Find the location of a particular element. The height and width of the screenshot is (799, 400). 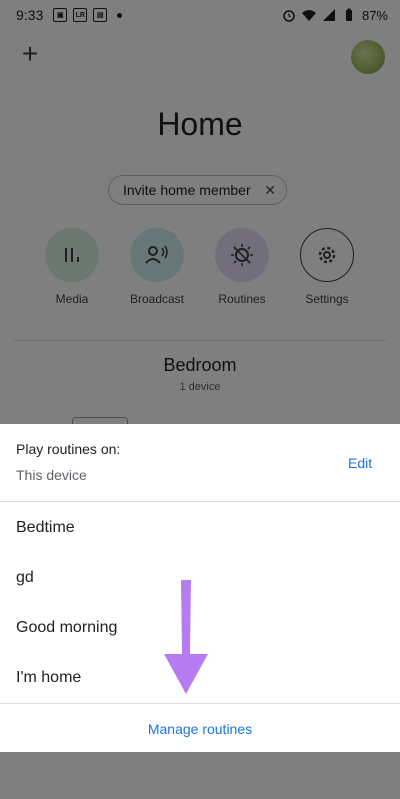

routine-item: gd is located at coordinates (25, 578).